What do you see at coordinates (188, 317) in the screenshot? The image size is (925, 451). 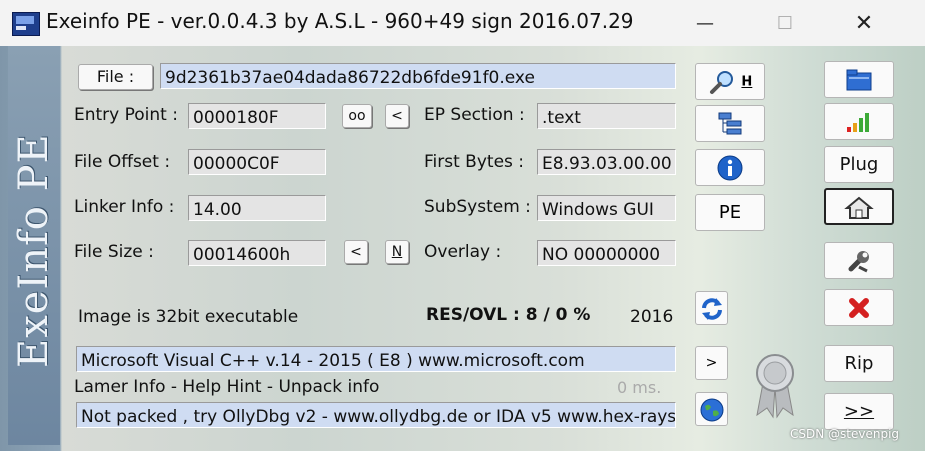 I see `image-type-text: Image is 32bit executable` at bounding box center [188, 317].